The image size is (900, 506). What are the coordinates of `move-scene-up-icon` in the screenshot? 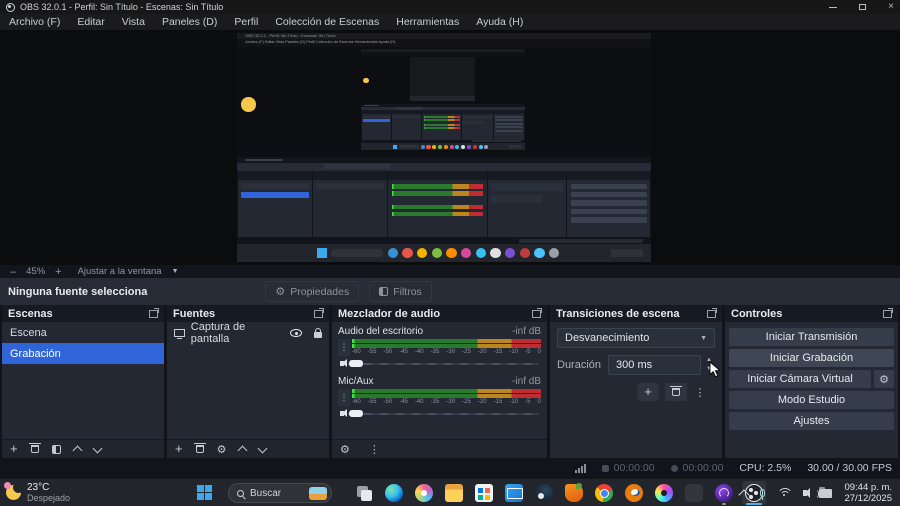 It's located at (77, 450).